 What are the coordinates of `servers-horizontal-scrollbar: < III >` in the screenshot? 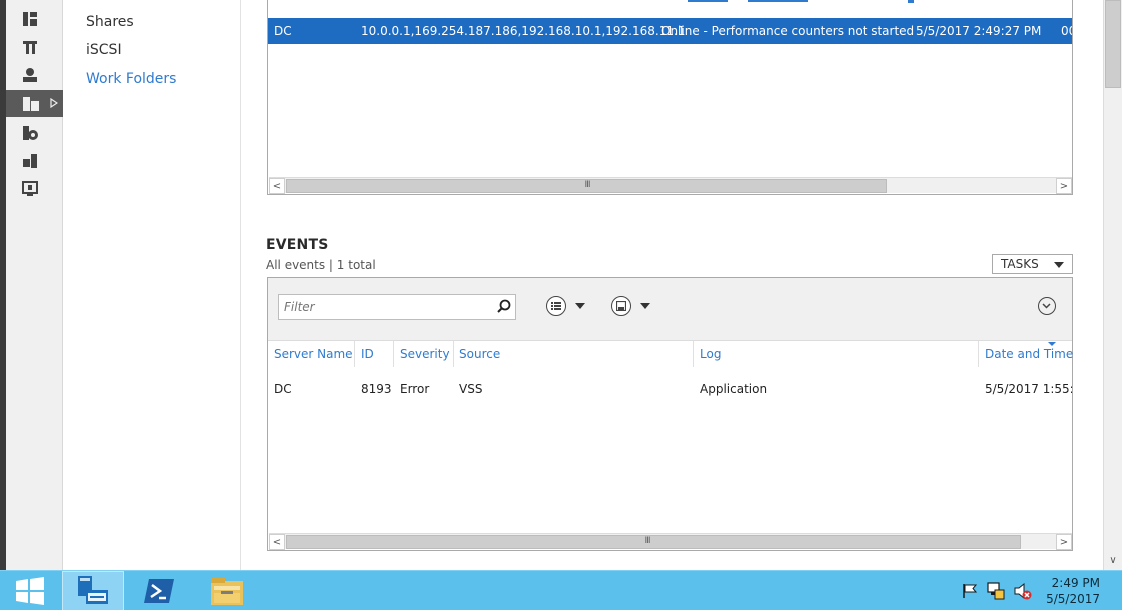 It's located at (670, 185).